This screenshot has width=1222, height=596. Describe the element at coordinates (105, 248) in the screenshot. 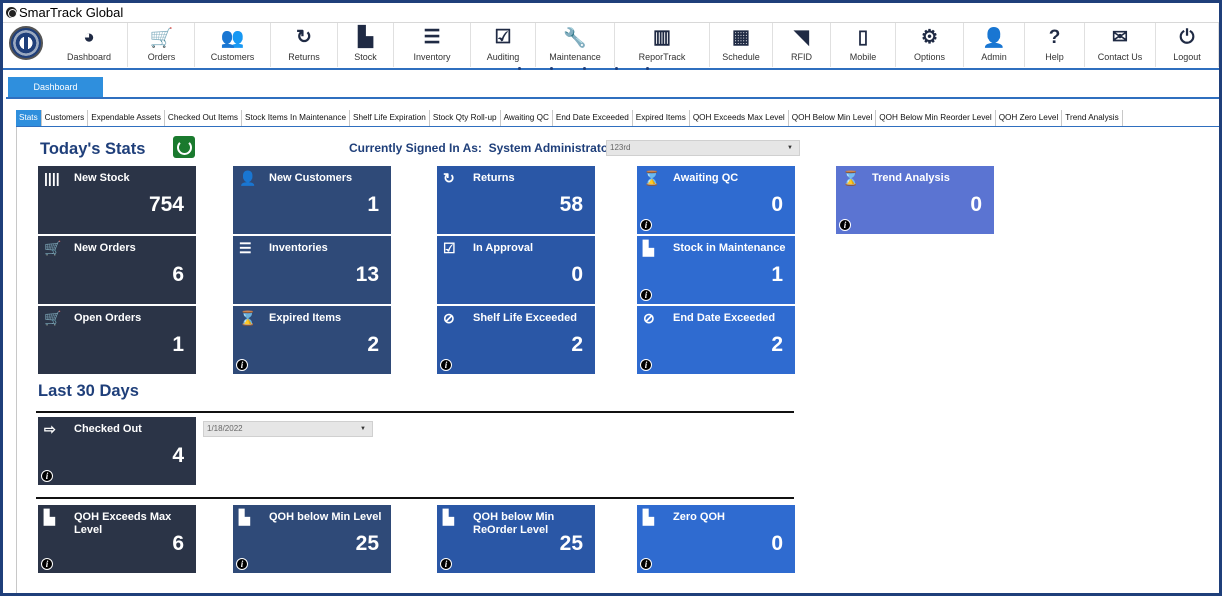

I see `tile-title: New Orders` at that location.